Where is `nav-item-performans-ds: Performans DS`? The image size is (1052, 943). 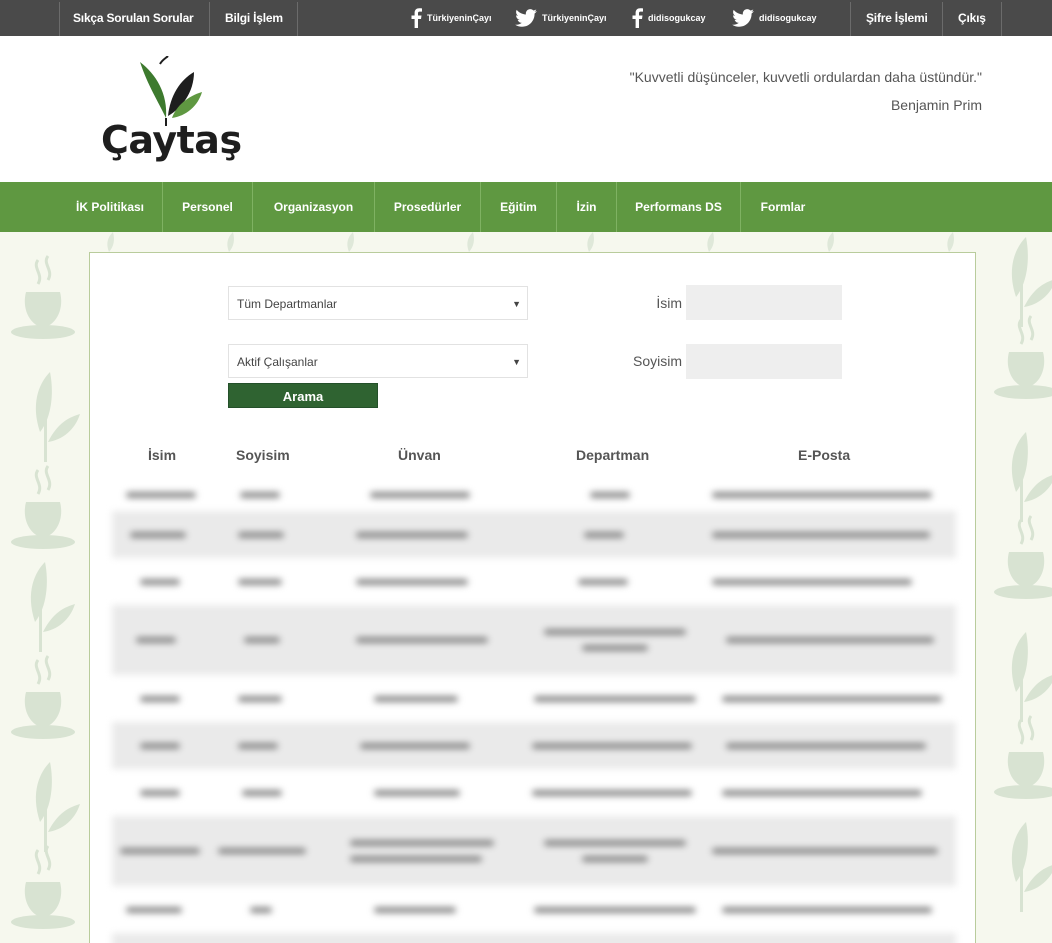 nav-item-performans-ds: Performans DS is located at coordinates (678, 207).